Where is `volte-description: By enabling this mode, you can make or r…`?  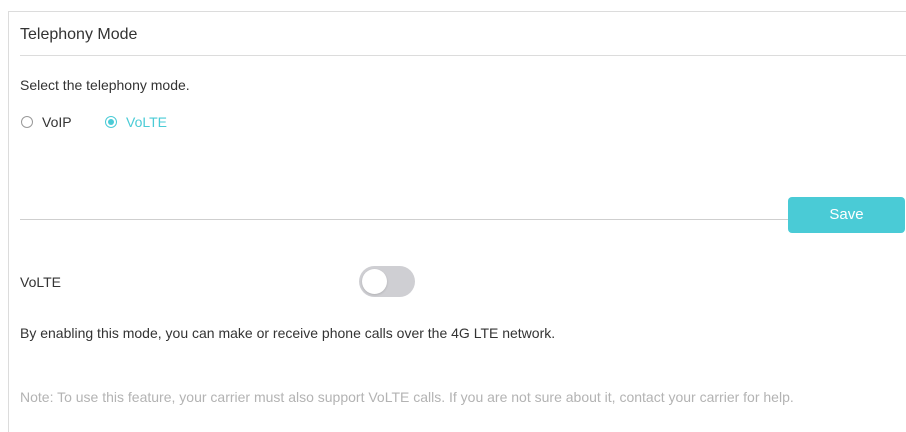
volte-description: By enabling this mode, you can make or r… is located at coordinates (288, 333).